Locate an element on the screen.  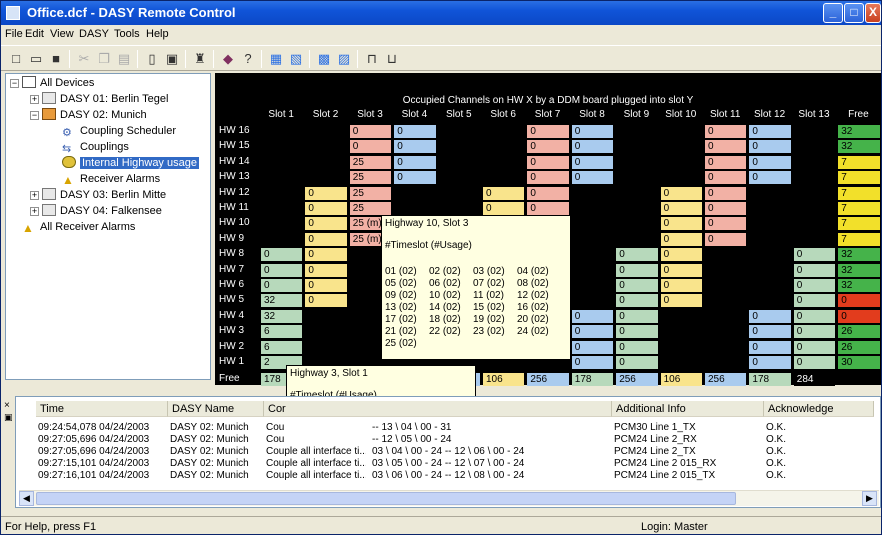
connect-icon: ♜ is located at coordinates (200, 59).